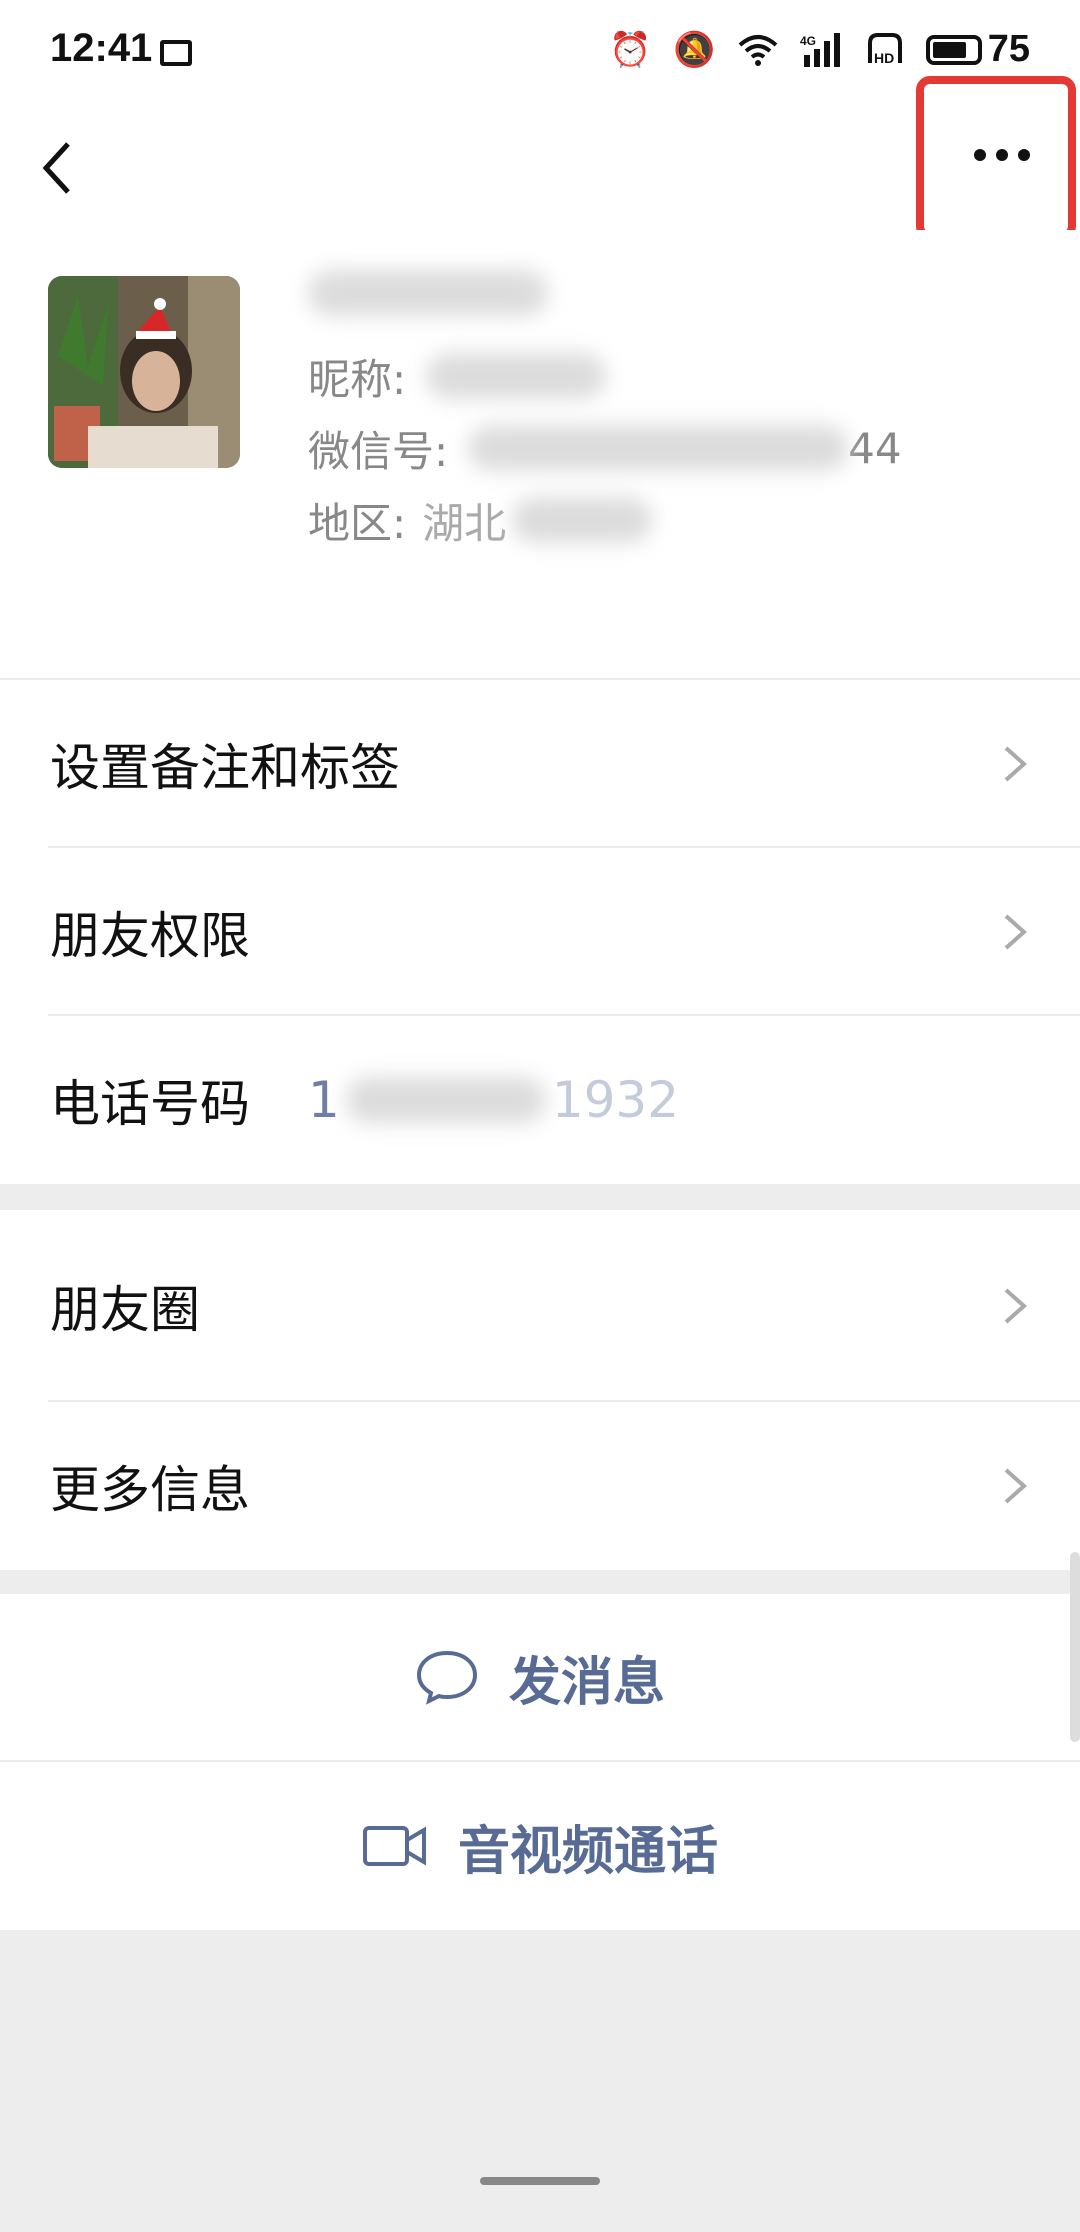  What do you see at coordinates (493, 1100) in the screenshot?
I see `phone-value: 1 1932` at bounding box center [493, 1100].